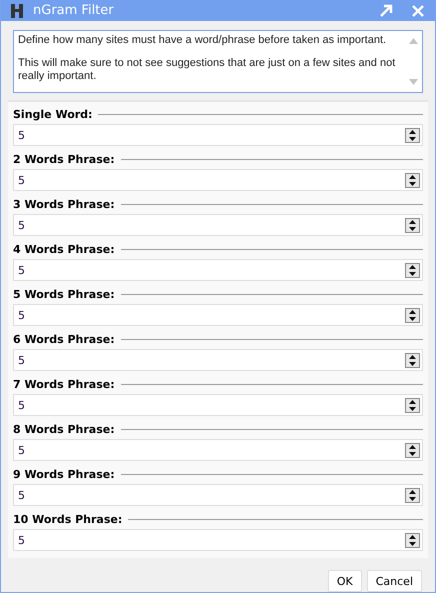 This screenshot has width=436, height=593. Describe the element at coordinates (386, 11) in the screenshot. I see `maximize-icon` at that location.